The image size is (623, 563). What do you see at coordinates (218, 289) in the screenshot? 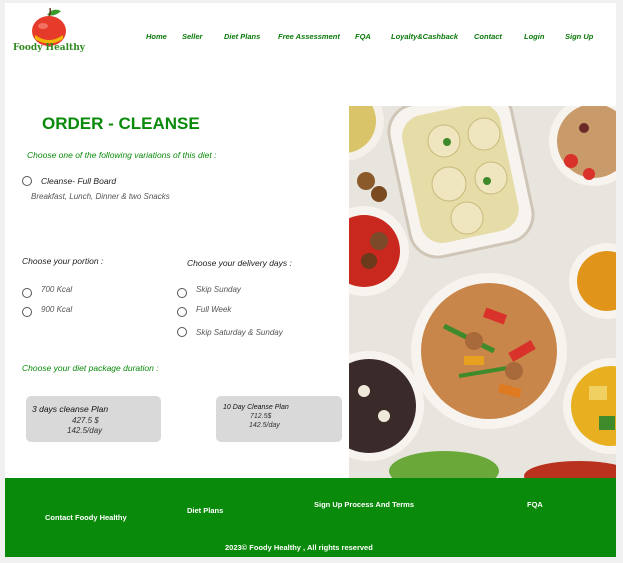
I see `delivery-label-skip-sunday: Skip Sunday` at bounding box center [218, 289].